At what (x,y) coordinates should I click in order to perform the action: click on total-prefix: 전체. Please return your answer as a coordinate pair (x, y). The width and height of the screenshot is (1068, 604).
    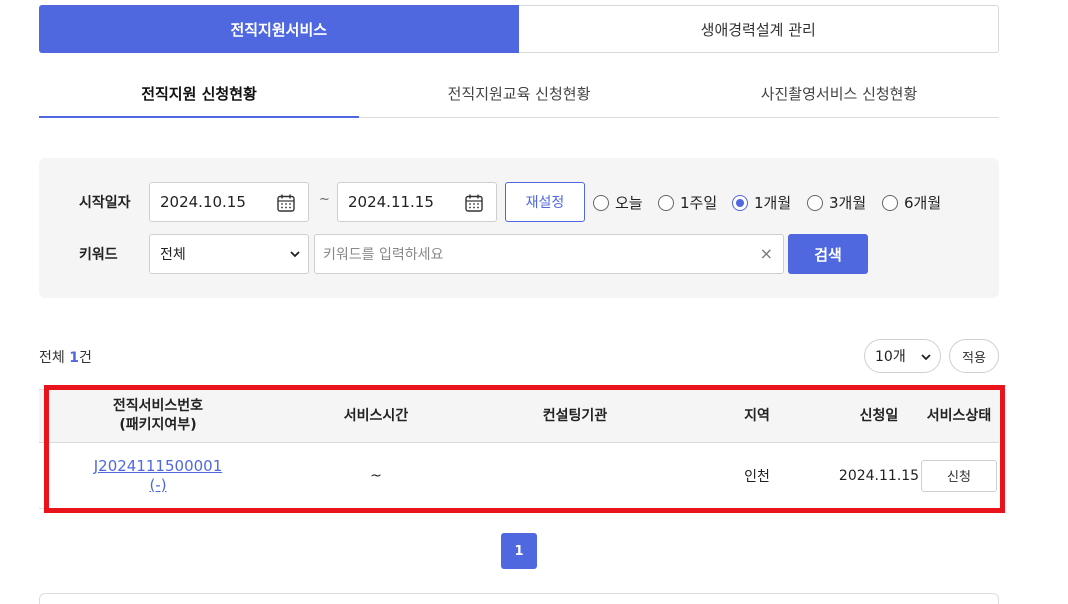
    Looking at the image, I should click on (52, 358).